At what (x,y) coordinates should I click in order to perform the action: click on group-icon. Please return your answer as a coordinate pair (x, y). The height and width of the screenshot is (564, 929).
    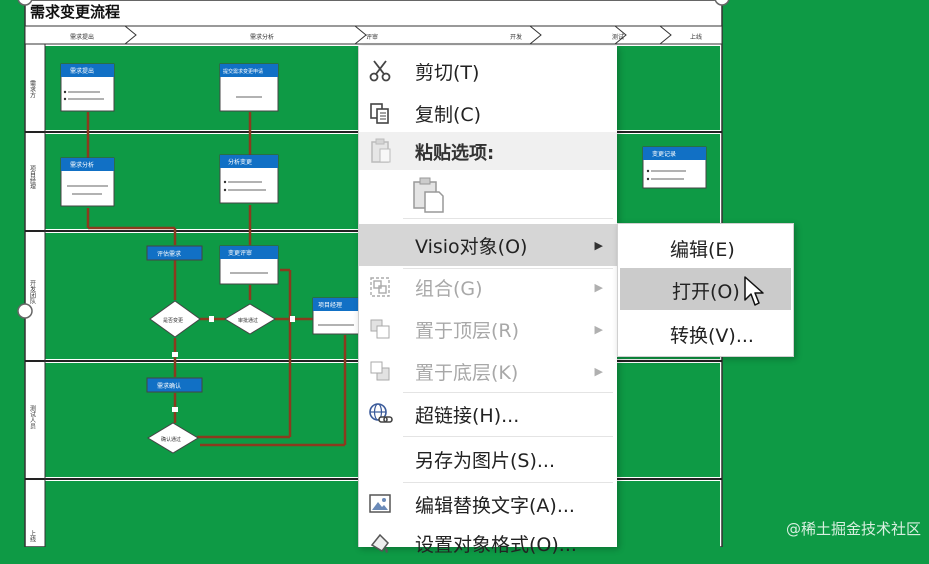
    Looking at the image, I should click on (380, 287).